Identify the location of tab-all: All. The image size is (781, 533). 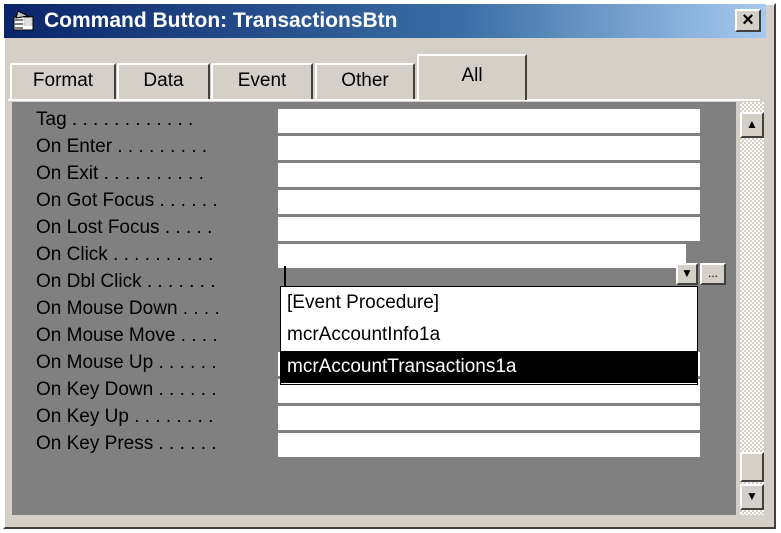
(472, 77).